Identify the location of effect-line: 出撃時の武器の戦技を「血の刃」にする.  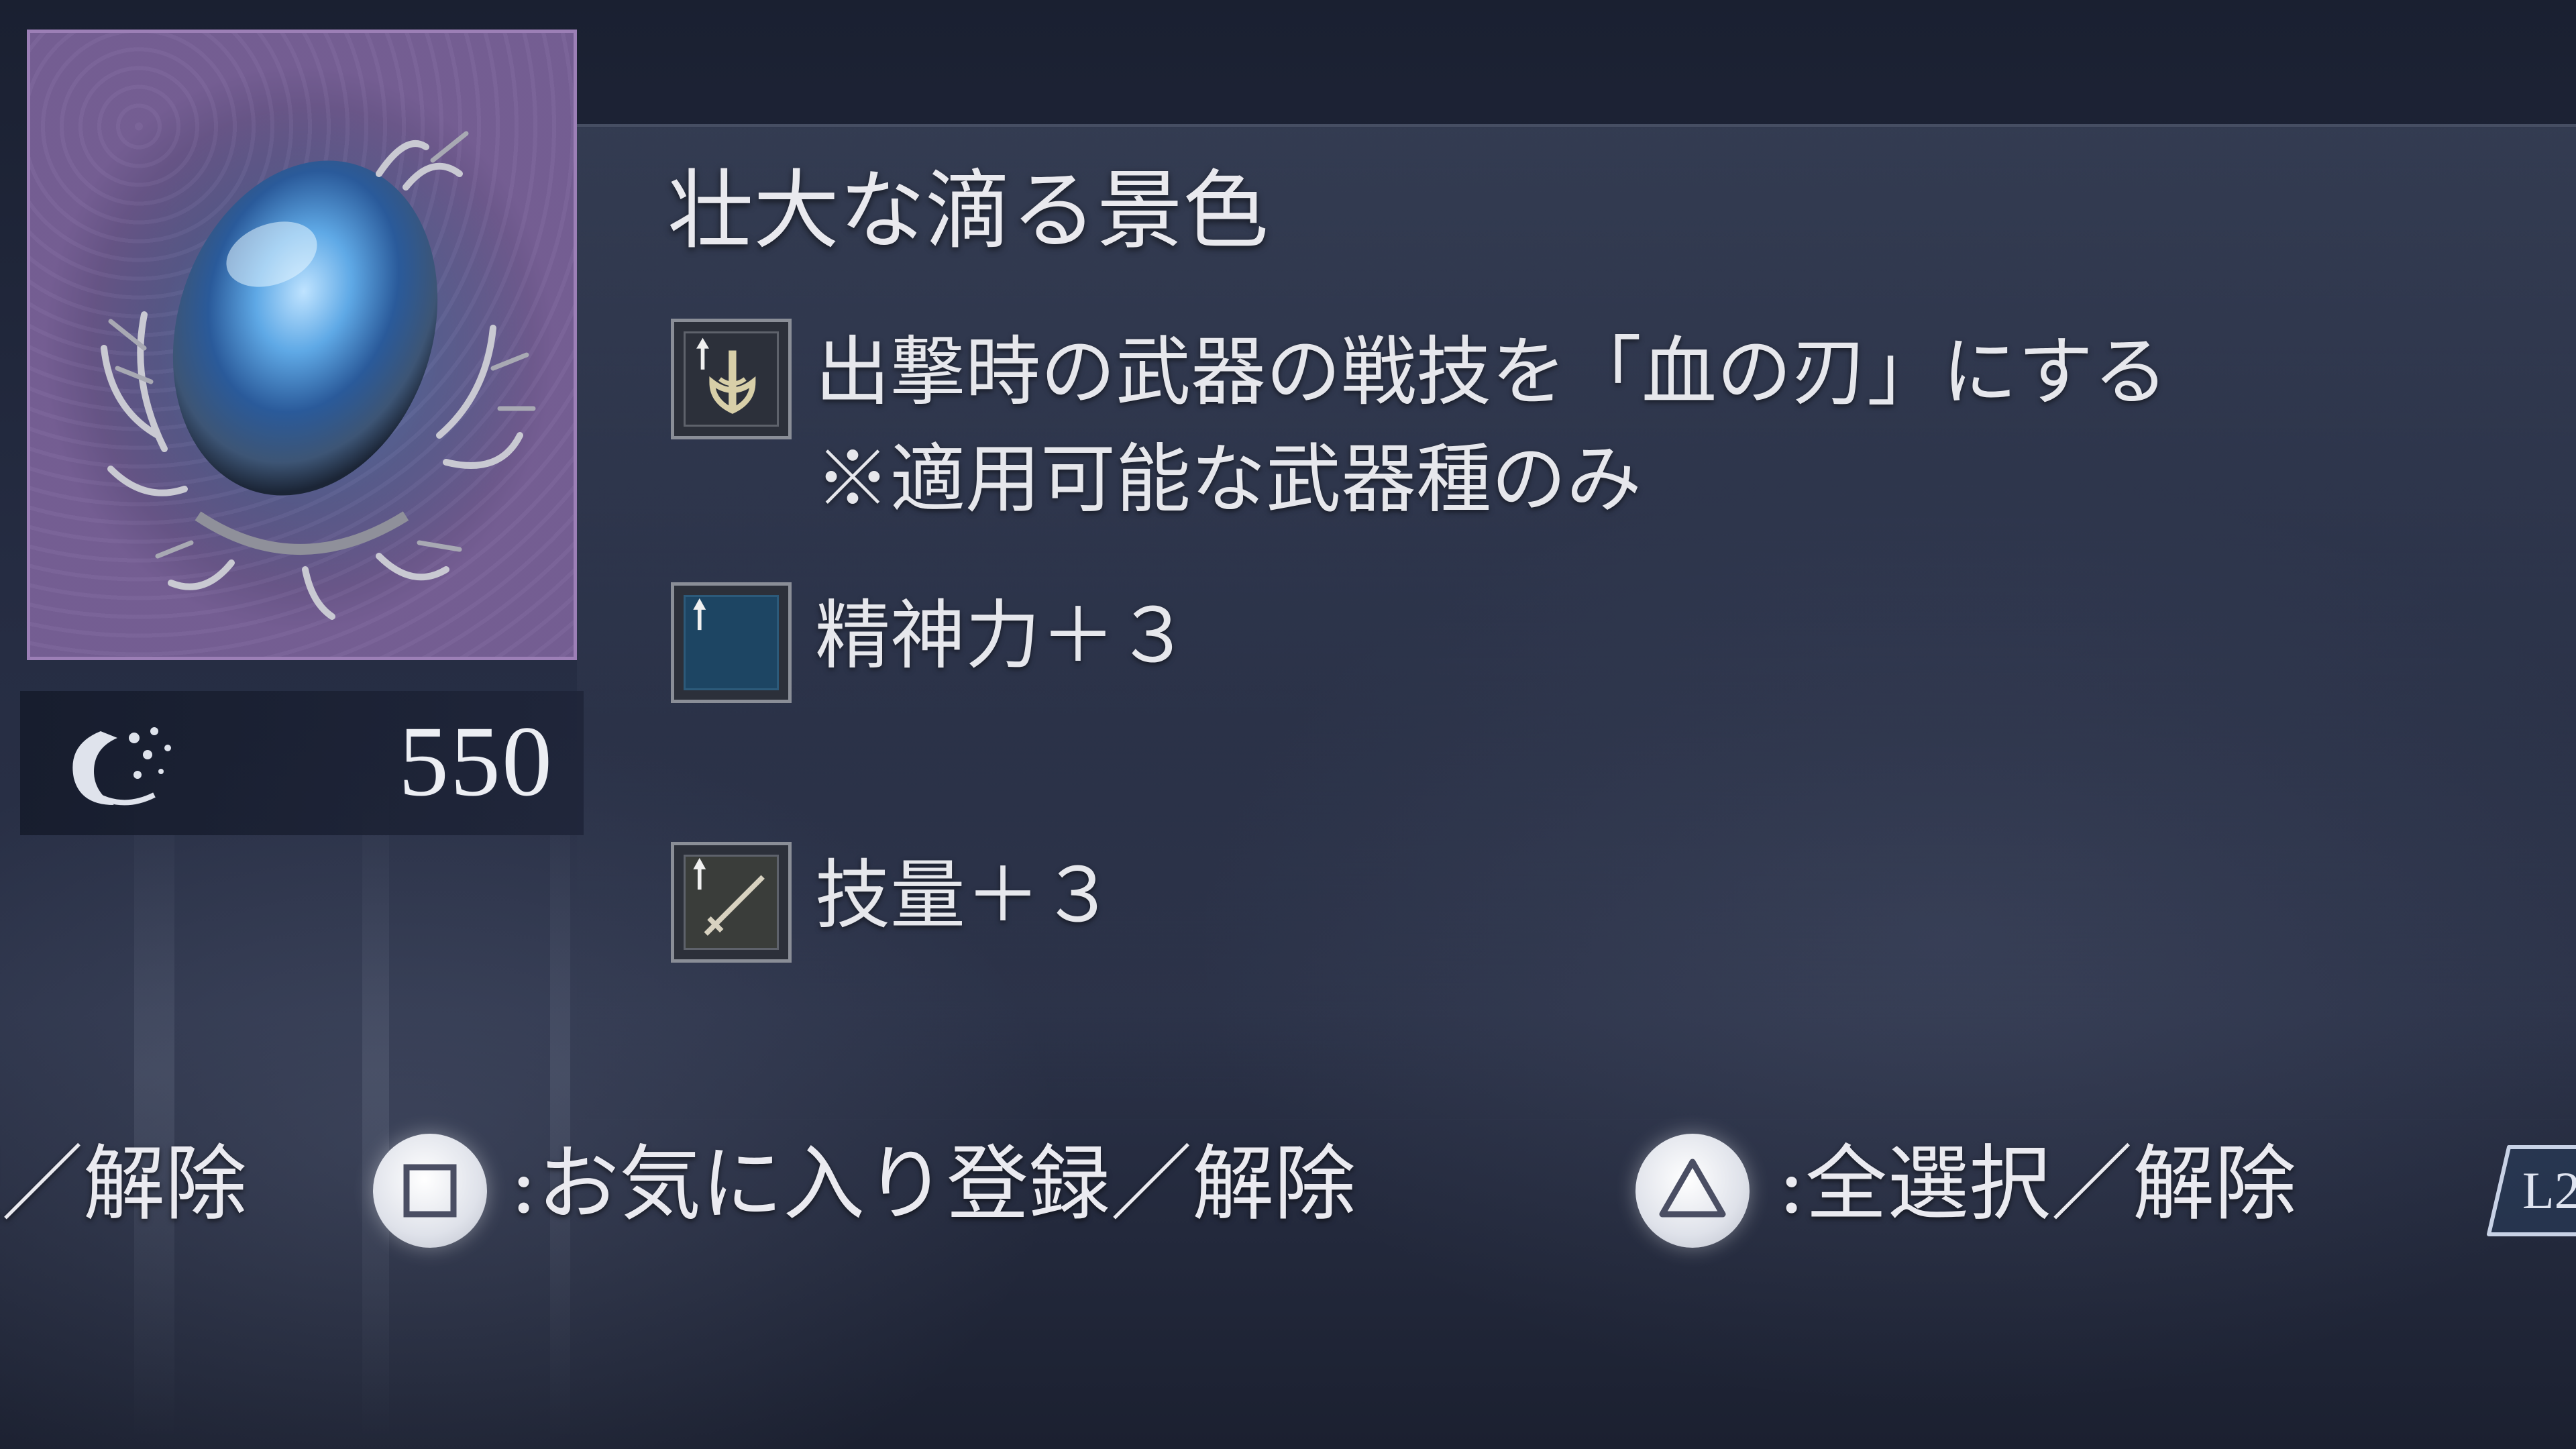
(1492, 372).